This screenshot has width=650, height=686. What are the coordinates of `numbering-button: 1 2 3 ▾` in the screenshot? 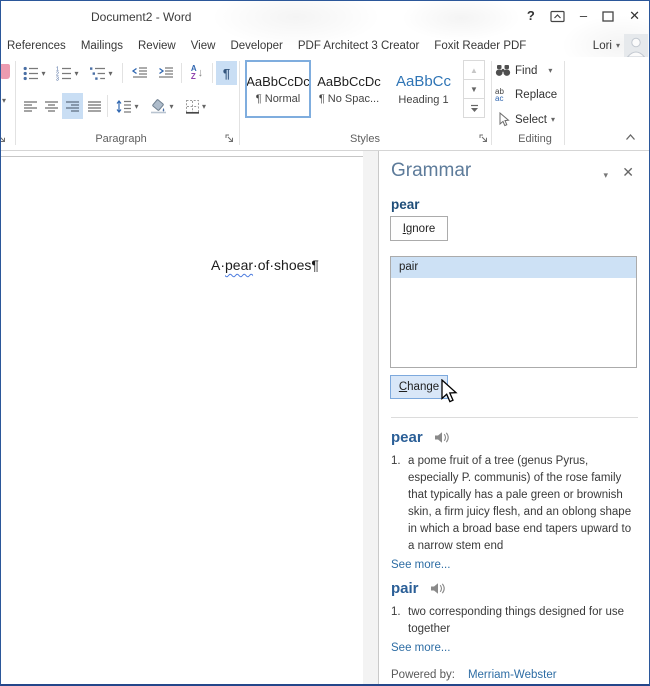 It's located at (67, 73).